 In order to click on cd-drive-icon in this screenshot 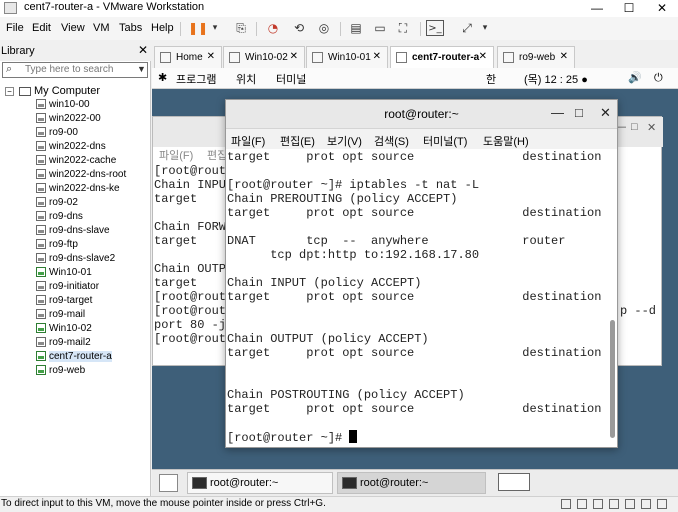, I will do `click(582, 504)`.